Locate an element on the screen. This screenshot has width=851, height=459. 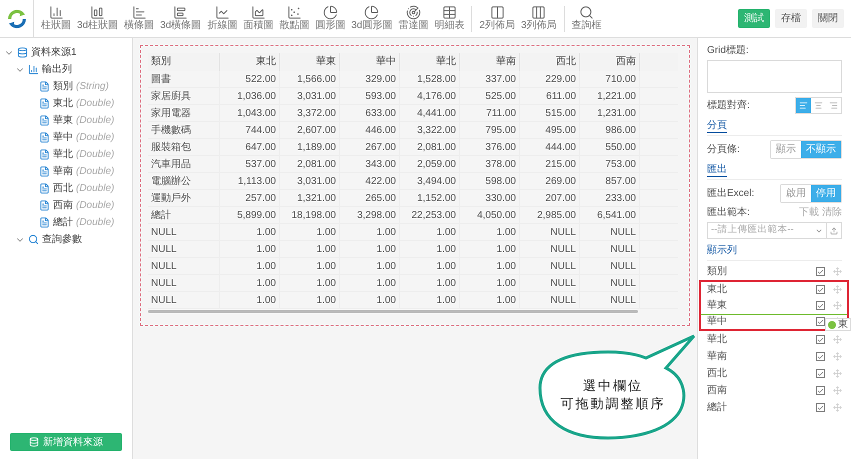
table-cell: 446.00 is located at coordinates (370, 130).